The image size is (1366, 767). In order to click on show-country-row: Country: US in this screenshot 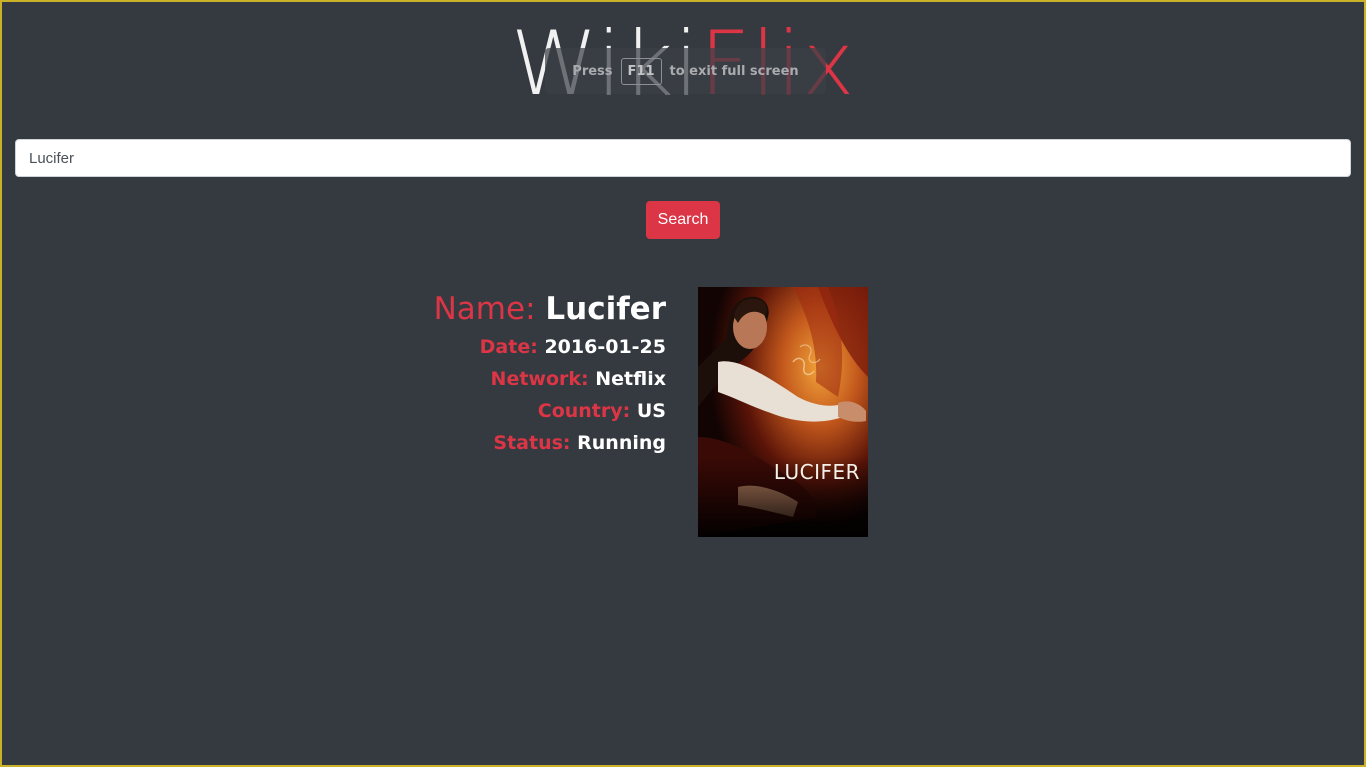, I will do `click(550, 411)`.